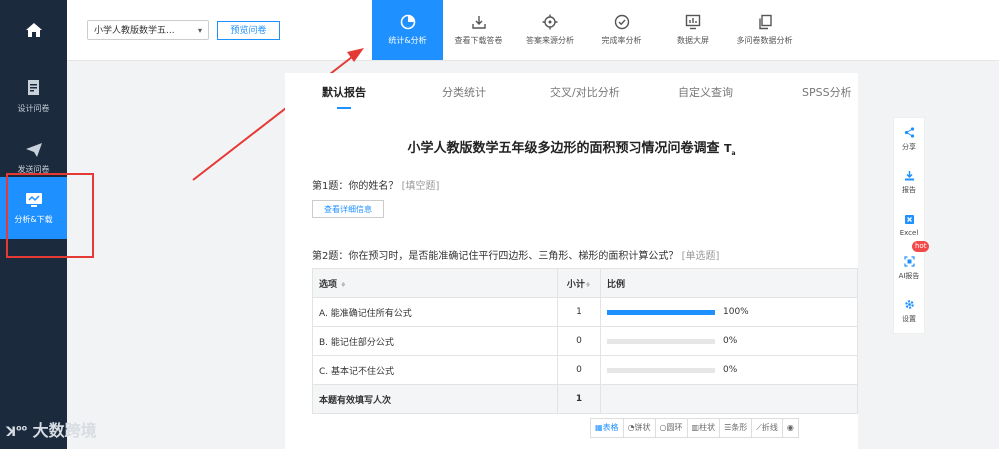 This screenshot has height=449, width=999. I want to click on chart-type-table: ▦表格, so click(607, 428).